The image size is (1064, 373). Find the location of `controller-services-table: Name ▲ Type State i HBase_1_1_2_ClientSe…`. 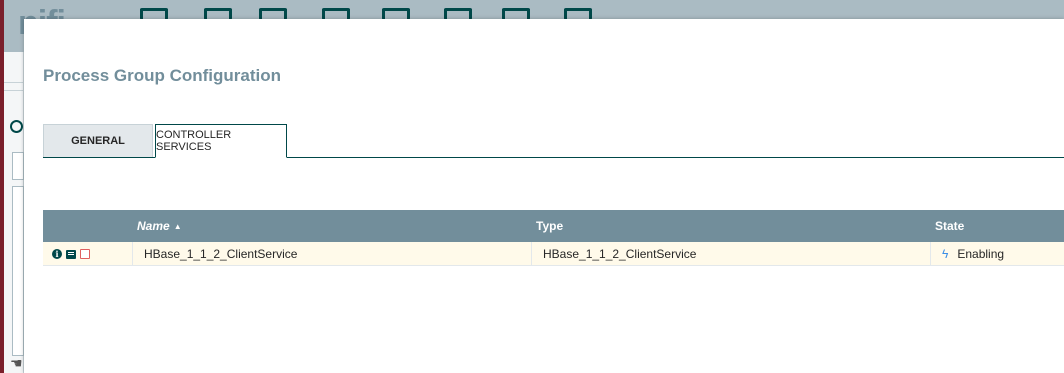

controller-services-table: Name ▲ Type State i HBase_1_1_2_ClientSe… is located at coordinates (553, 238).